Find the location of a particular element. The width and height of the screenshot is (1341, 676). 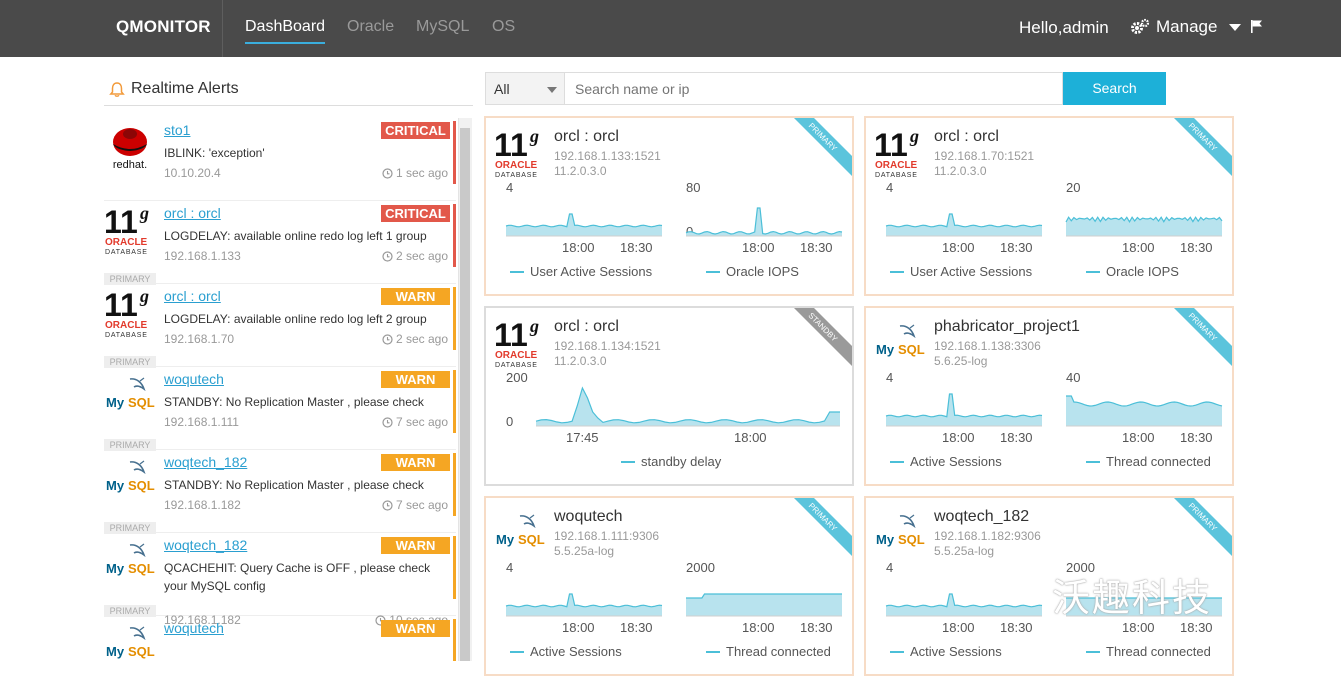

user-greeting: Hello,admin is located at coordinates (1064, 27).